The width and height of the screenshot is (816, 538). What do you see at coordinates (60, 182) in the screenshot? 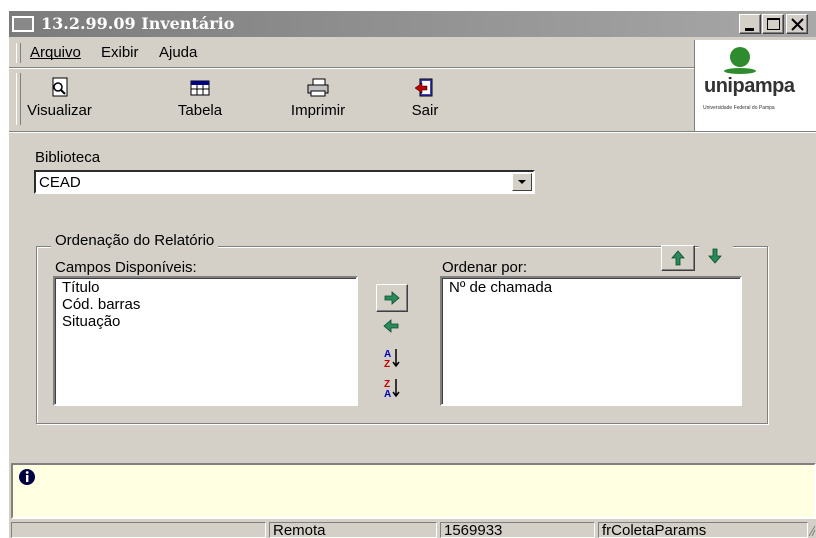
I see `biblioteca-value: CEAD` at bounding box center [60, 182].